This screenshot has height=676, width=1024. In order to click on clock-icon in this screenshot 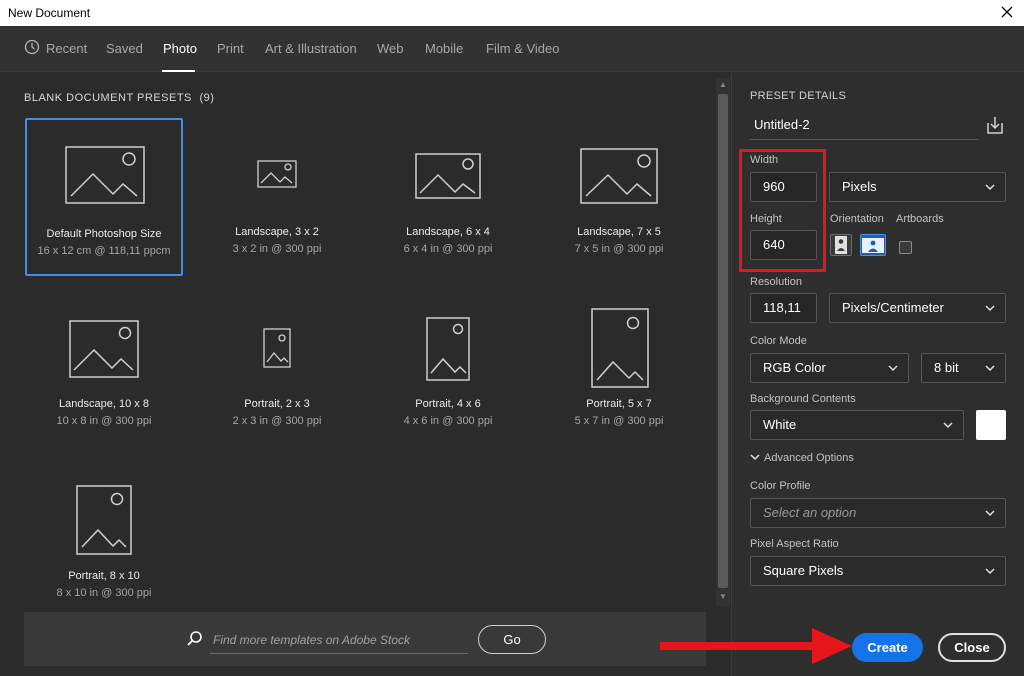, I will do `click(32, 47)`.